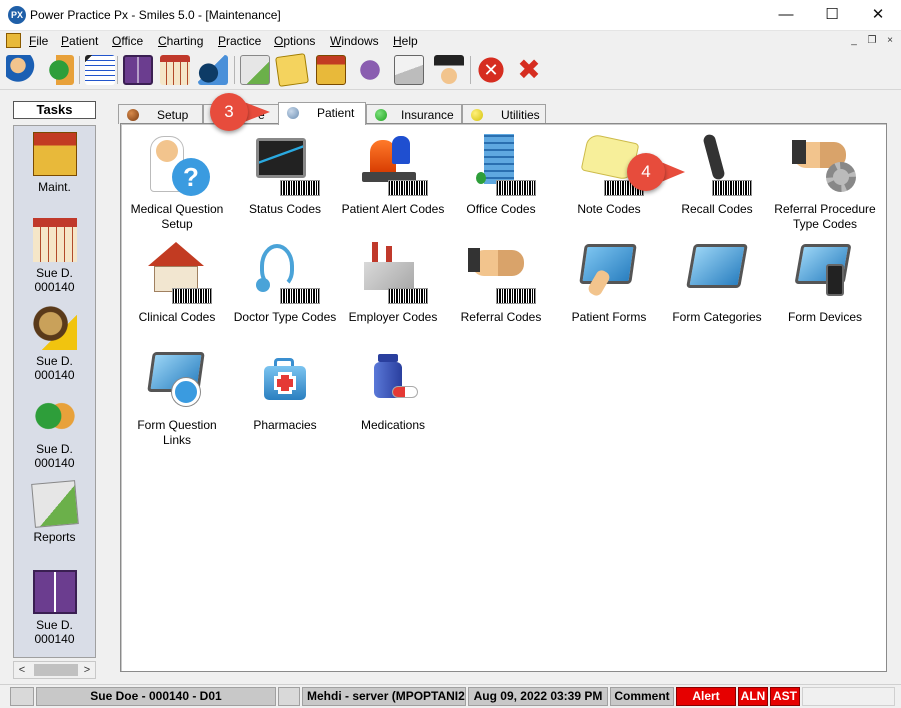 This screenshot has width=901, height=708. I want to click on item-label: Referral Procedure Type Codes, so click(825, 216).